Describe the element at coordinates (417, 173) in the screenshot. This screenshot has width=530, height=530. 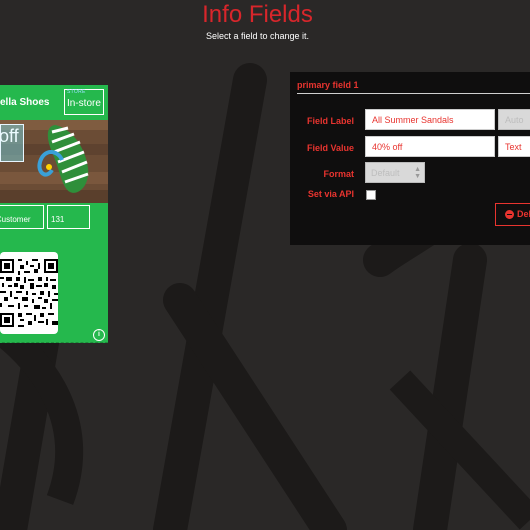
I see `chevron-updown-icon: ▲ ▼` at that location.